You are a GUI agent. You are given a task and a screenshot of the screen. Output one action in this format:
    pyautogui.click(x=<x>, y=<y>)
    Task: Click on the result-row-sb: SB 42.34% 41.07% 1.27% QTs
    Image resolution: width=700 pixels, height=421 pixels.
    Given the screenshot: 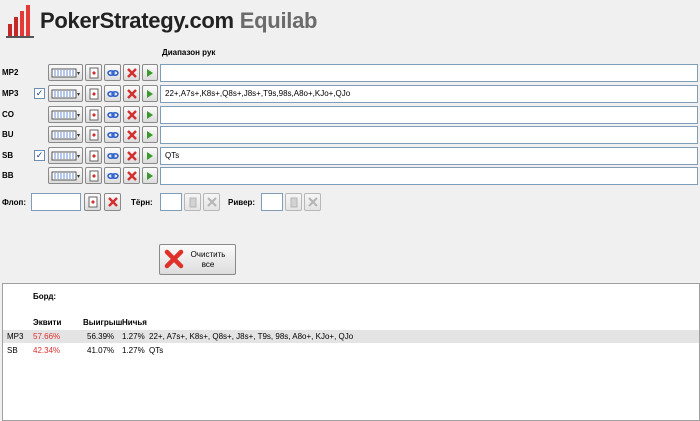 What is the action you would take?
    pyautogui.click(x=351, y=350)
    